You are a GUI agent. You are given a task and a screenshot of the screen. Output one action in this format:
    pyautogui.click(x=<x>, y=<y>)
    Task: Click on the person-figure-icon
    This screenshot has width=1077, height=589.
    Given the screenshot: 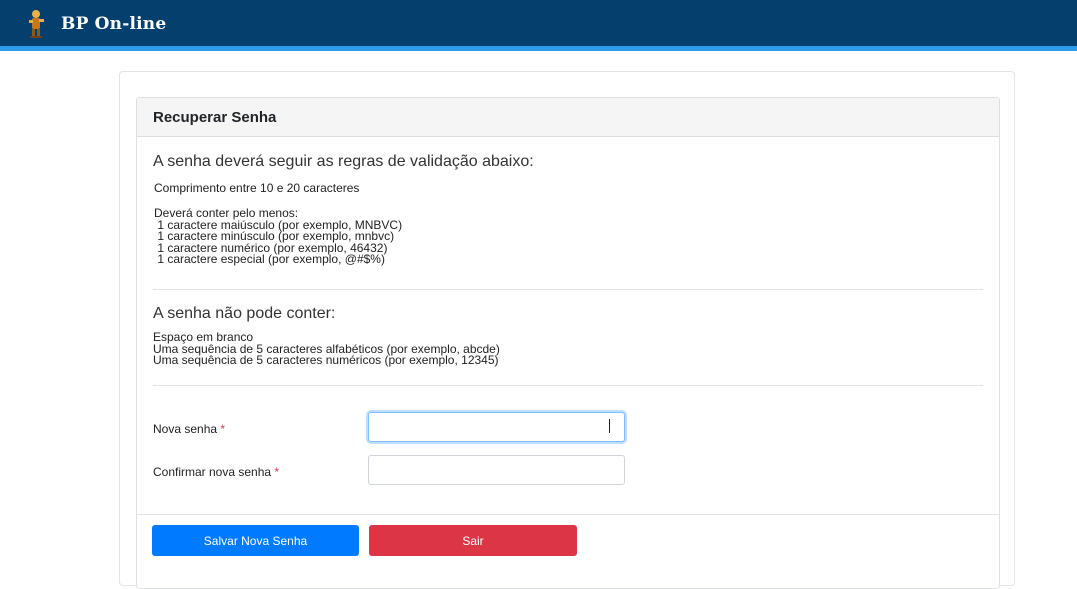 What is the action you would take?
    pyautogui.click(x=36, y=24)
    